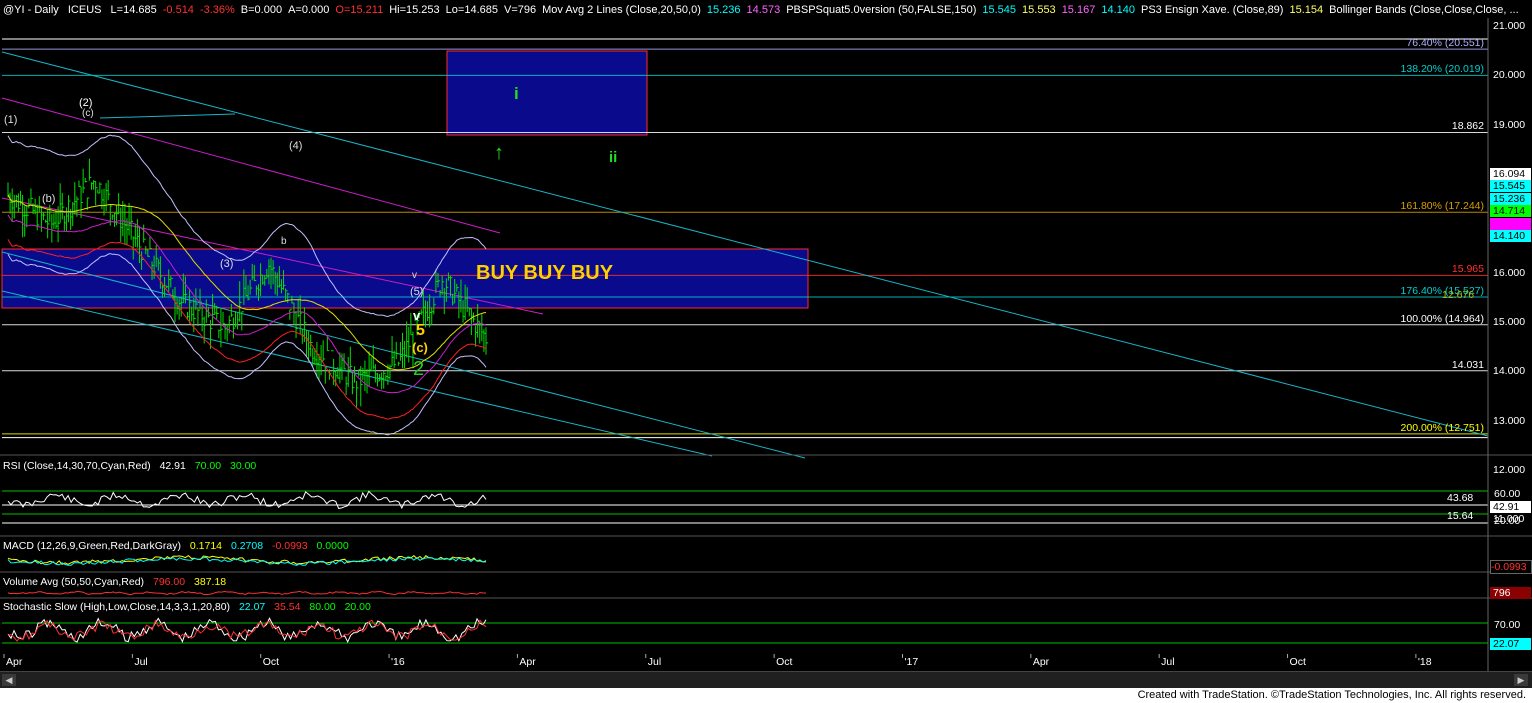 The height and width of the screenshot is (703, 1532). I want to click on time-axis-label: '16, so click(398, 662).